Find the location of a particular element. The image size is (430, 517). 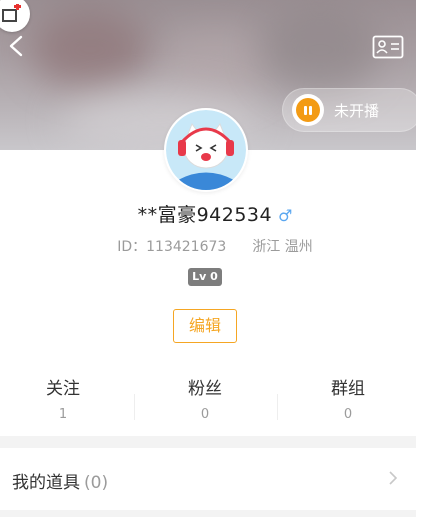

edit-profile-button: 编辑 is located at coordinates (205, 326).